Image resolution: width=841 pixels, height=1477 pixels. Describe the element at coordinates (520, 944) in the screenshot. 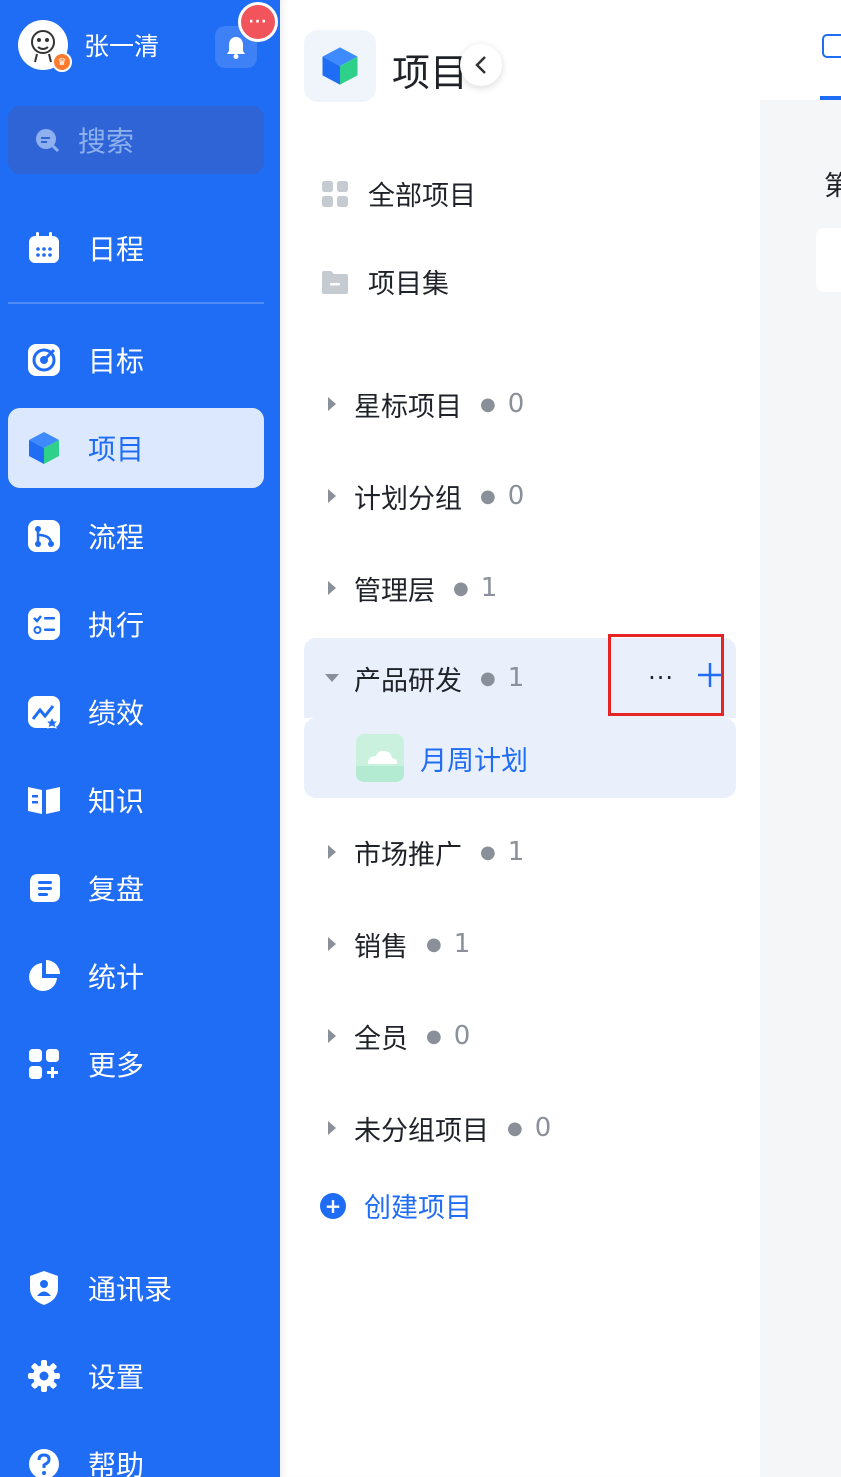

I see `group-sales: 销售 ● 1` at that location.